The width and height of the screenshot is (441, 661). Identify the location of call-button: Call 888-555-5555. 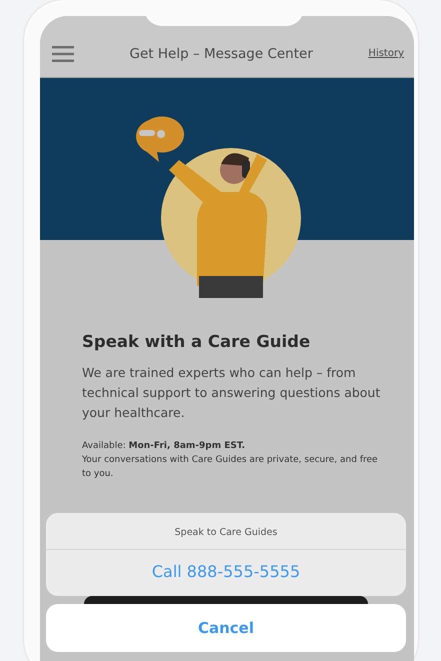
(226, 573).